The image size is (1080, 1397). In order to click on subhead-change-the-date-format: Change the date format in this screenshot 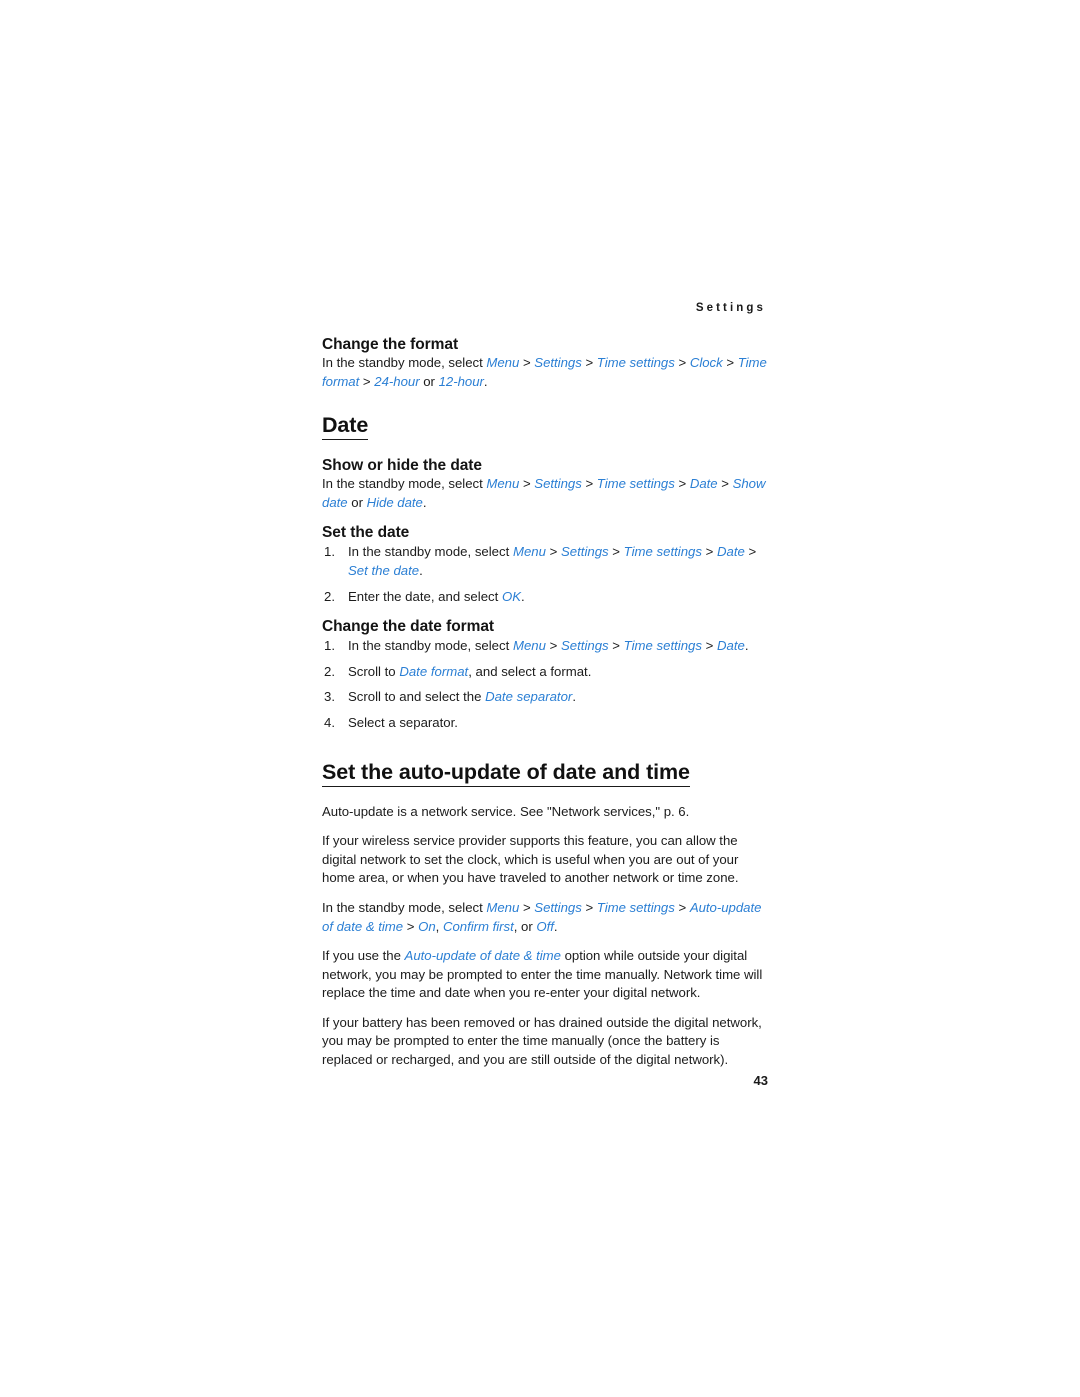, I will do `click(408, 627)`.